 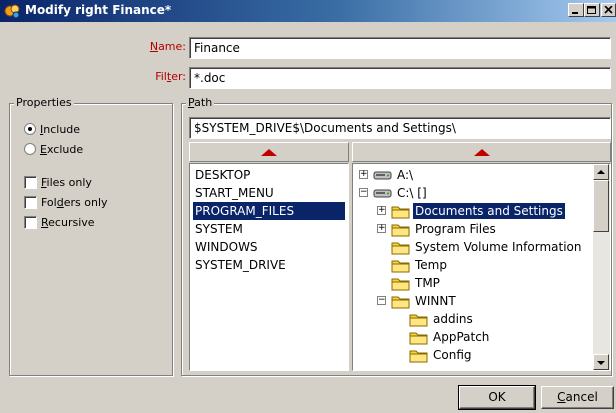 I want to click on name-label: Name:, so click(x=167, y=46).